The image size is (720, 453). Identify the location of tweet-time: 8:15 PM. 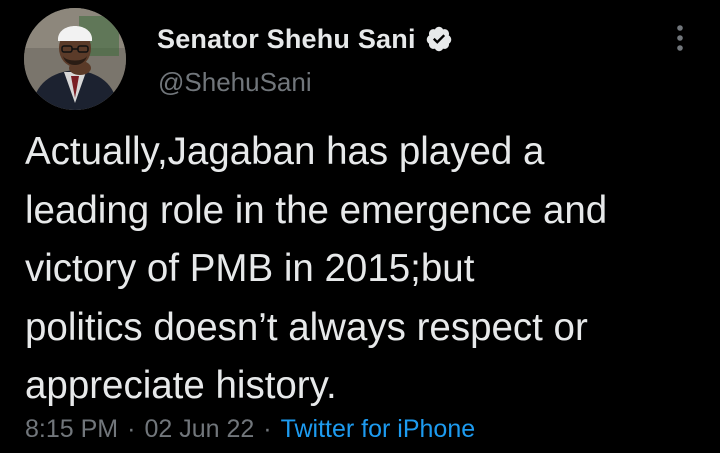
(71, 429).